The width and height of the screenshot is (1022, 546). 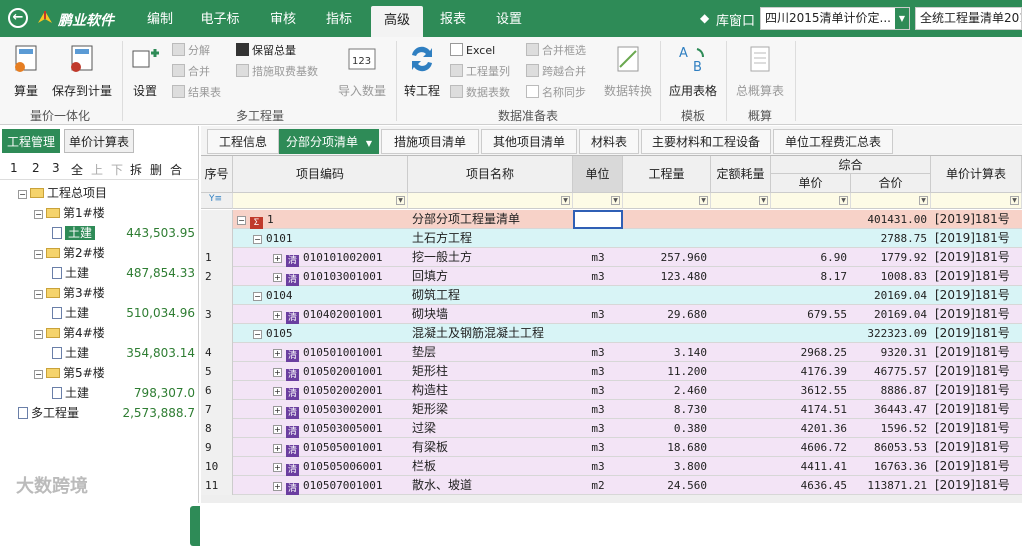 I want to click on calc-button: 算量, so click(x=26, y=71).